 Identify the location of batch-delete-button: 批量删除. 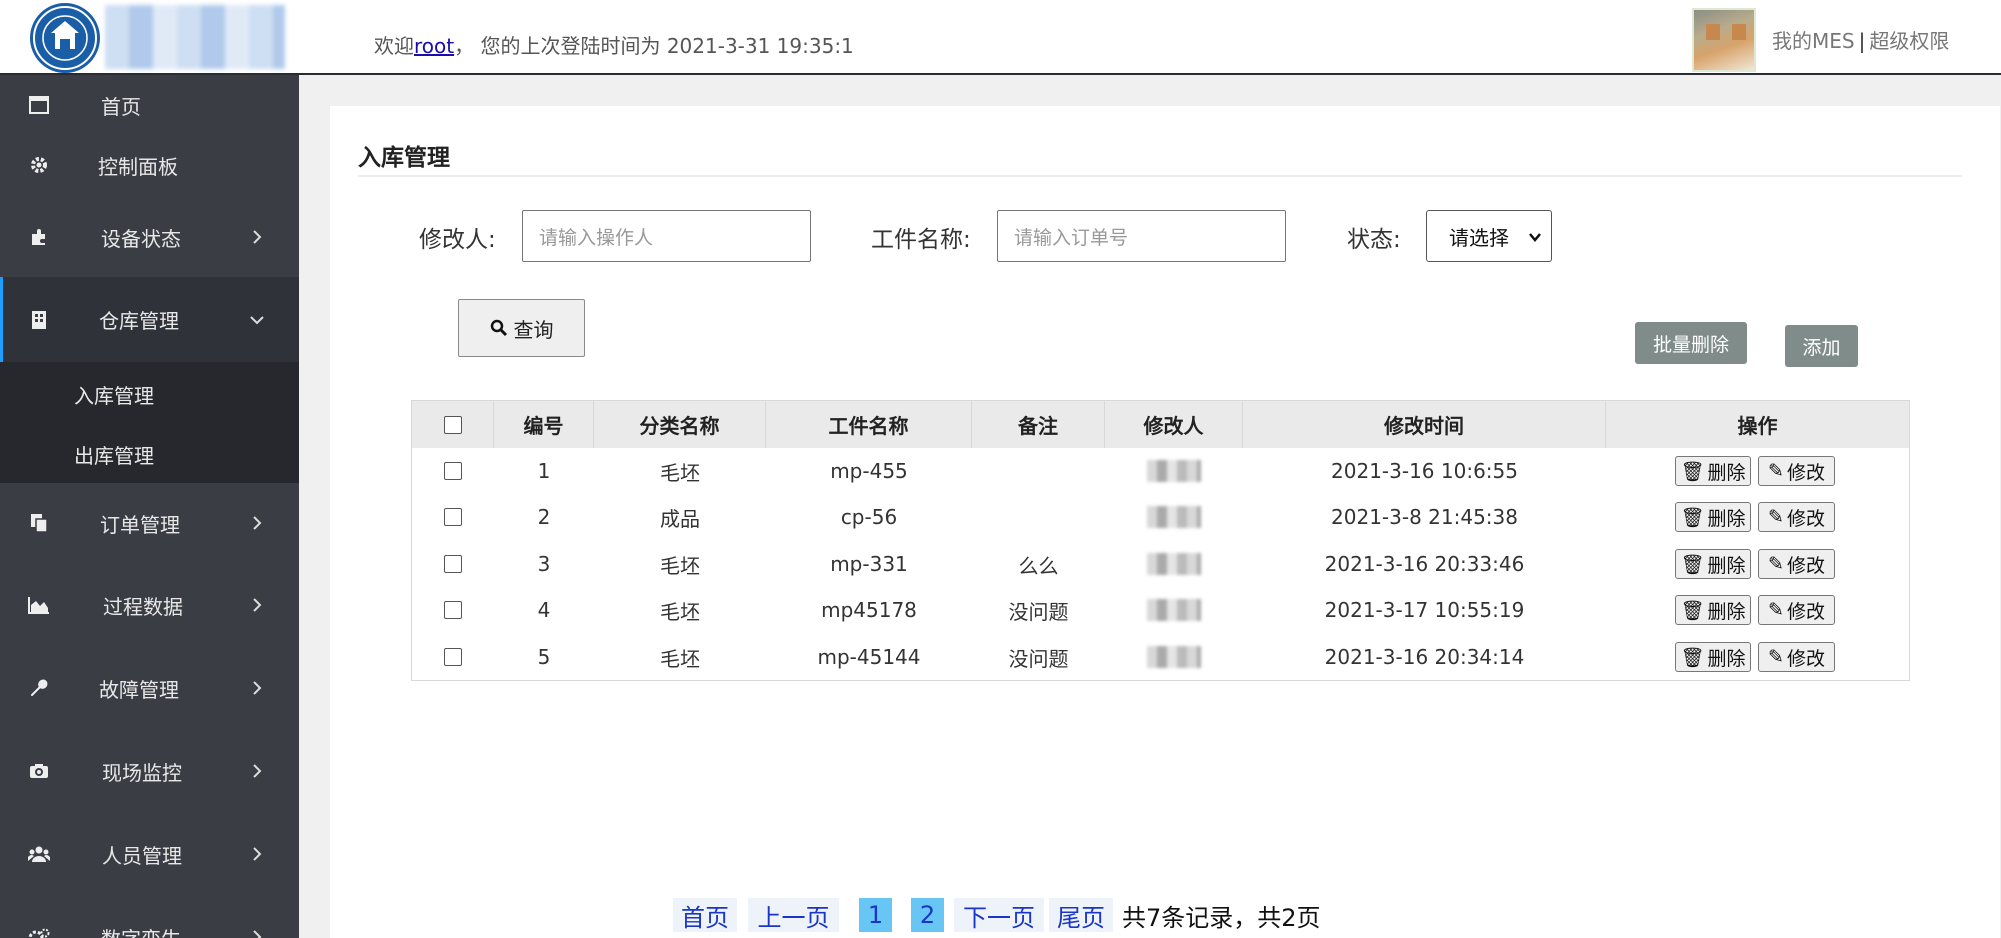
(1691, 343).